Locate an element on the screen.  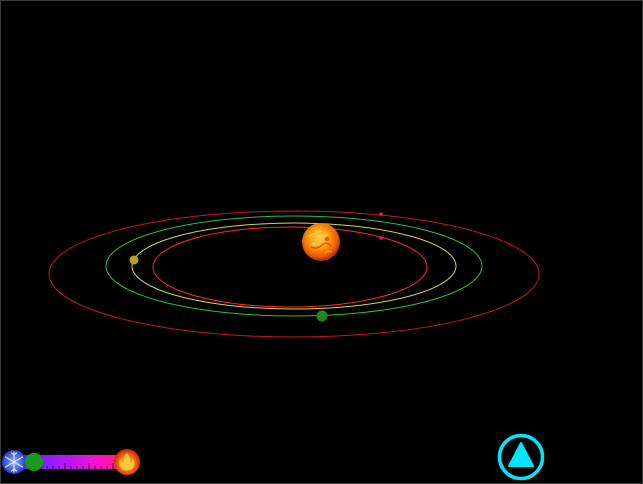
sun-icon is located at coordinates (321, 242).